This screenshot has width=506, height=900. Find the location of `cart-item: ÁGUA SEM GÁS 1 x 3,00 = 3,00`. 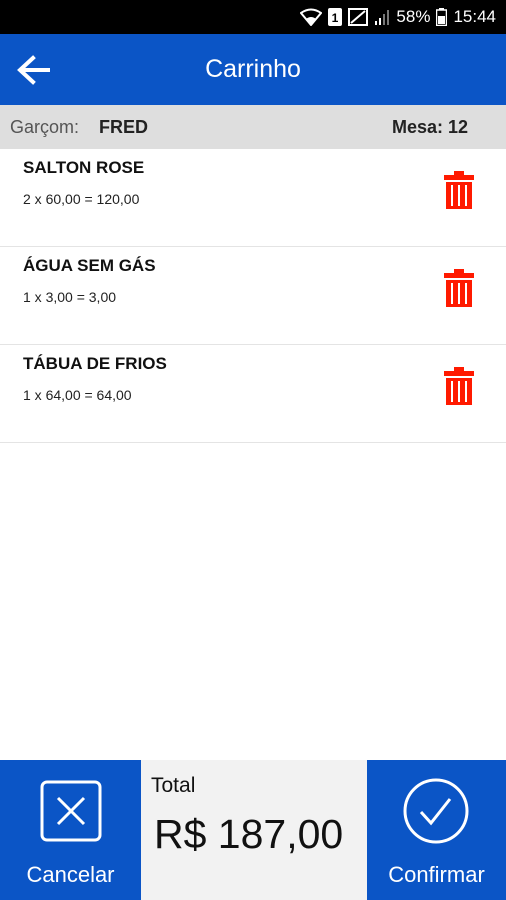

cart-item: ÁGUA SEM GÁS 1 x 3,00 = 3,00 is located at coordinates (253, 296).